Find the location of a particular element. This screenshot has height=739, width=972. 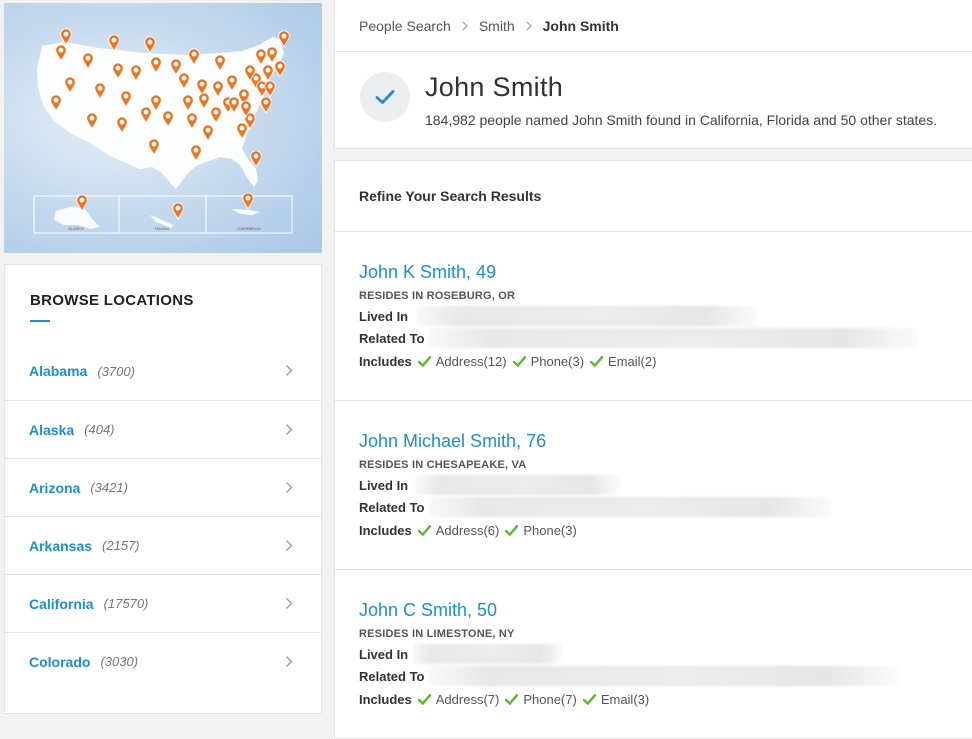

location-item-california: California (17570) is located at coordinates (163, 603).